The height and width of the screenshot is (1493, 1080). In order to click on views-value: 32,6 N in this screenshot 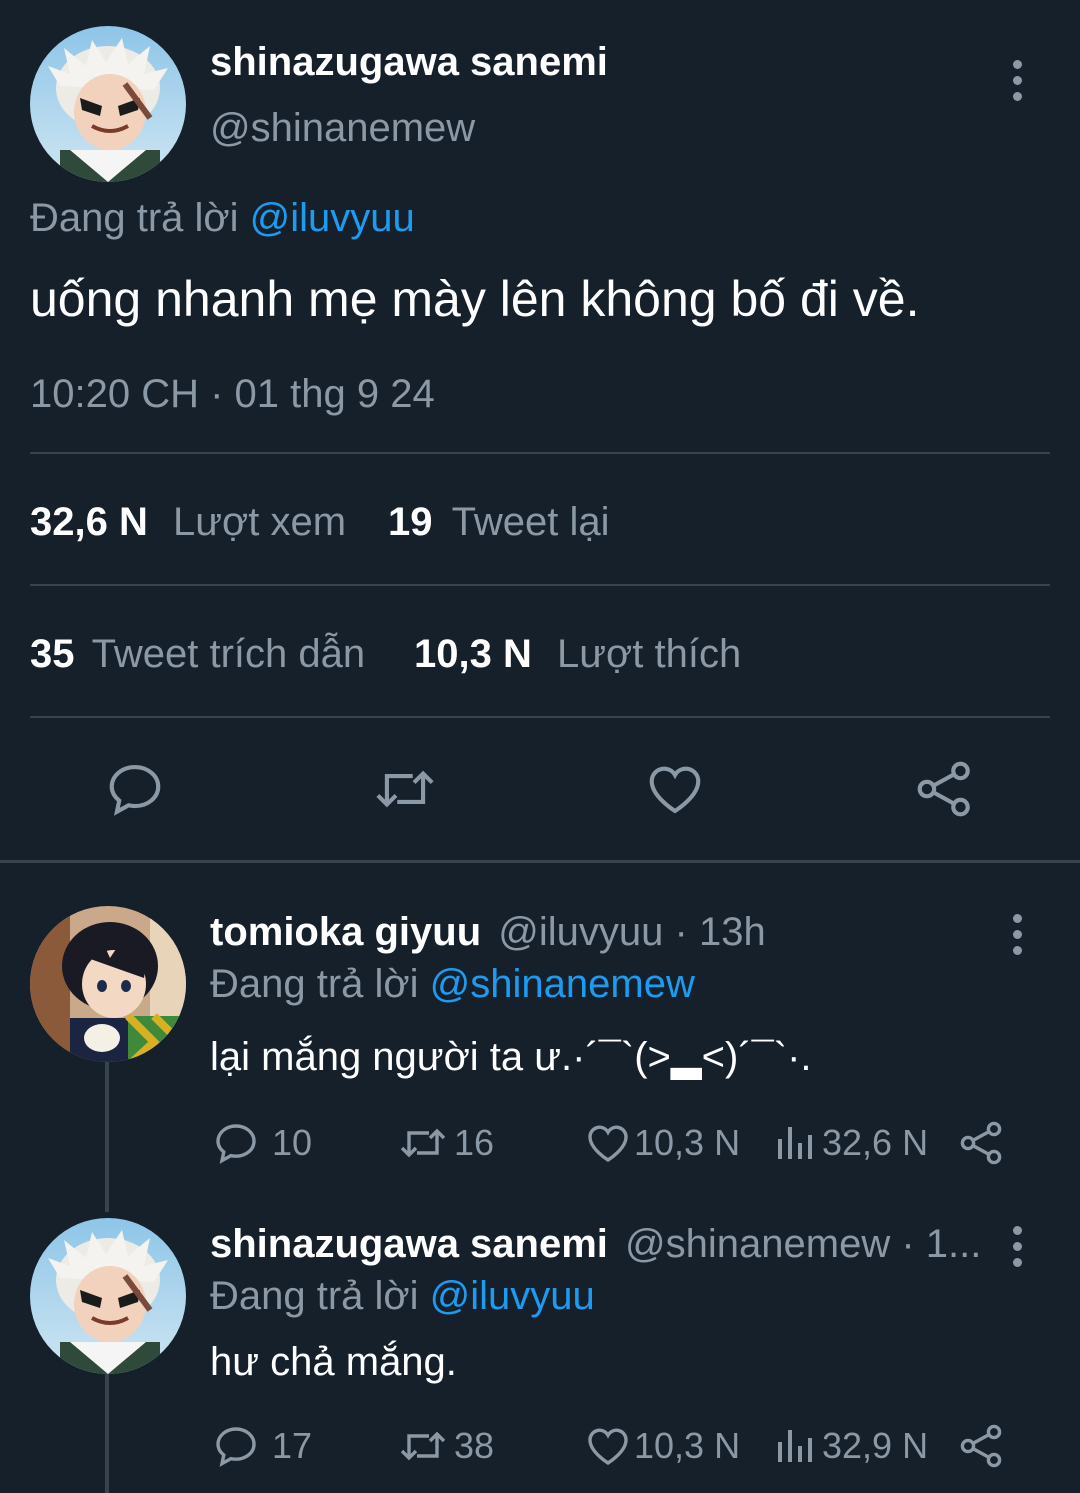, I will do `click(89, 522)`.